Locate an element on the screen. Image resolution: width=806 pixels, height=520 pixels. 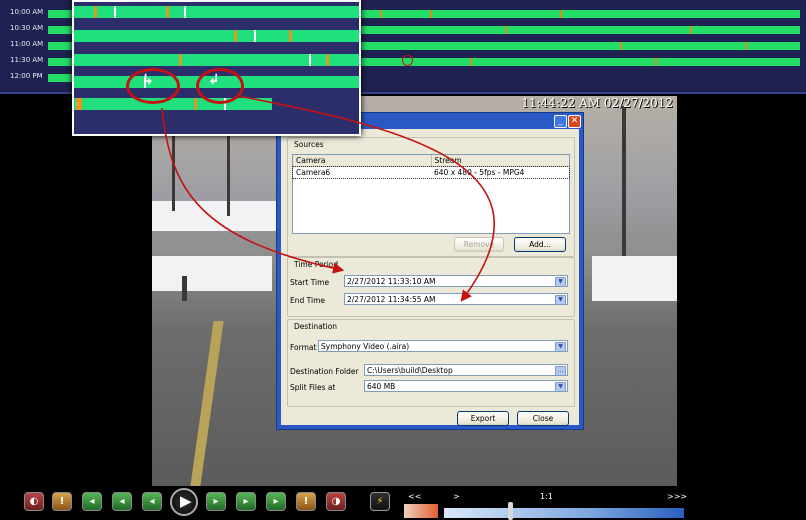
next-event-icon: ! is located at coordinates (306, 501).